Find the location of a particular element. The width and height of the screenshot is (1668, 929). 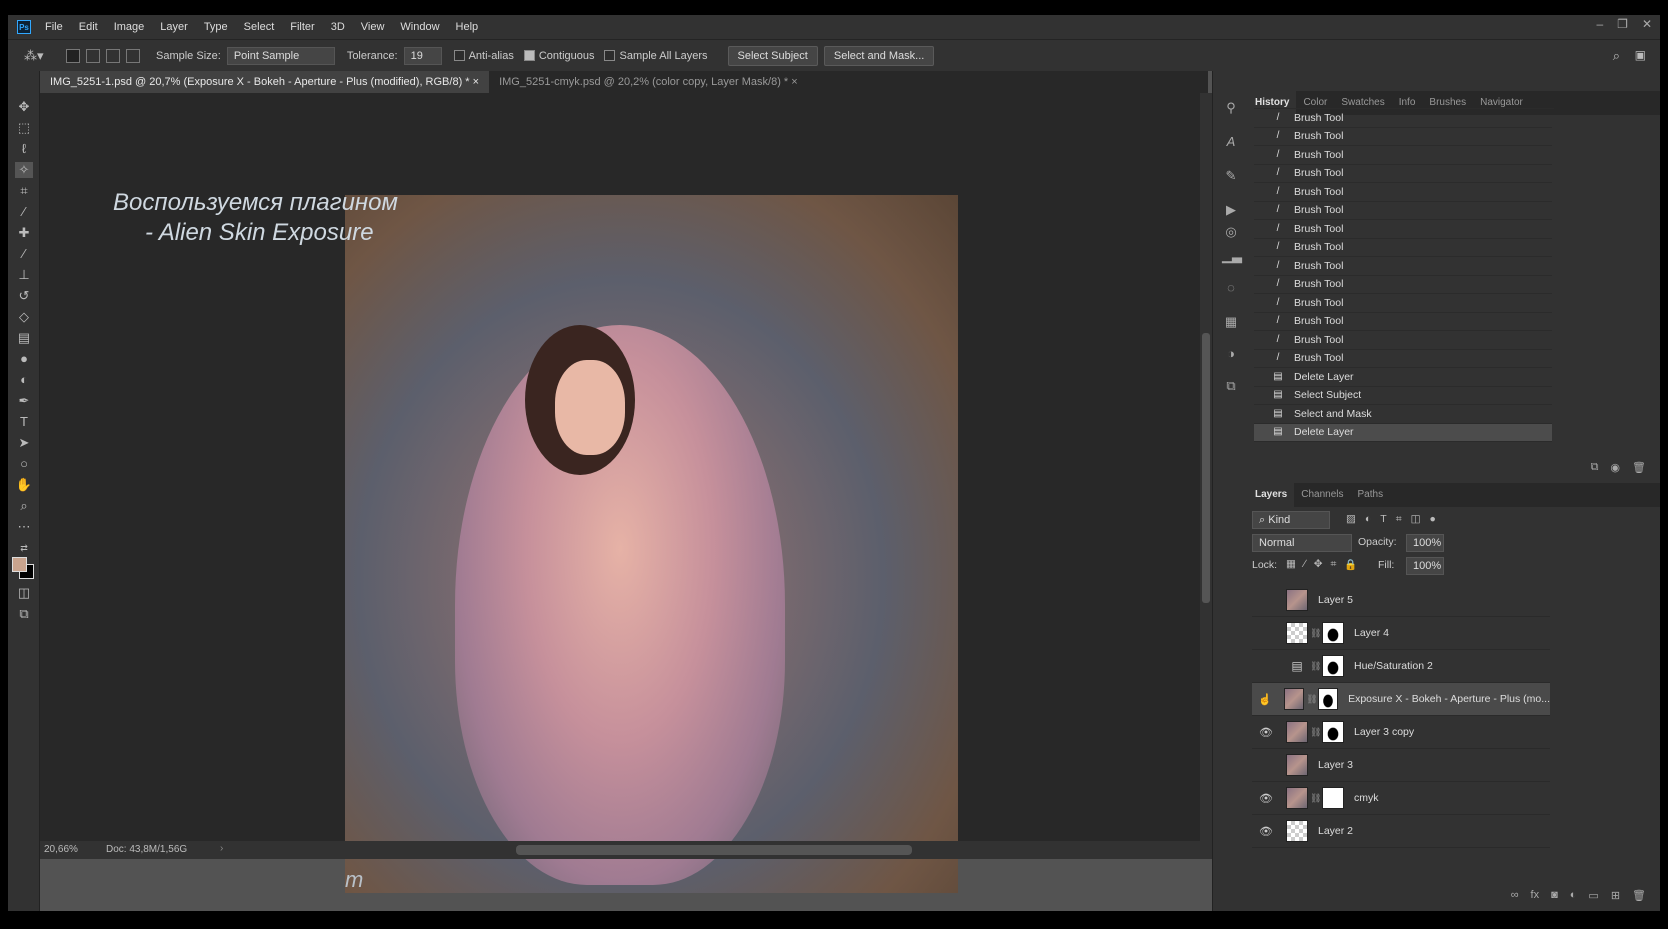

magic-wand-tool-preset-icon: ⁂▾ is located at coordinates (37, 56).